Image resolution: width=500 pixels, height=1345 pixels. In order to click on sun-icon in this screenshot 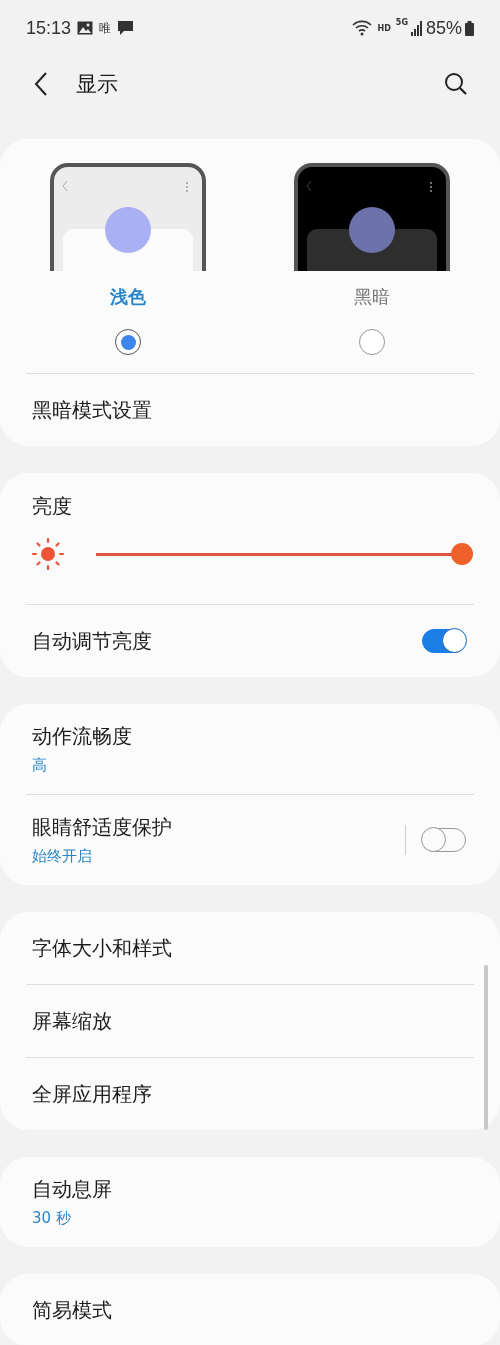, I will do `click(48, 554)`.